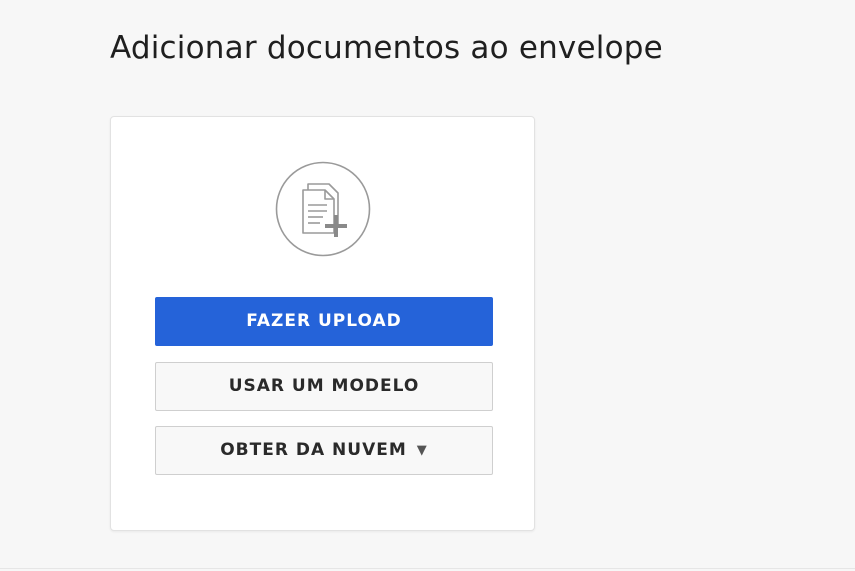  Describe the element at coordinates (313, 450) in the screenshot. I see `get-from-cloud-button-label: OBTER DA NUVEM` at that location.